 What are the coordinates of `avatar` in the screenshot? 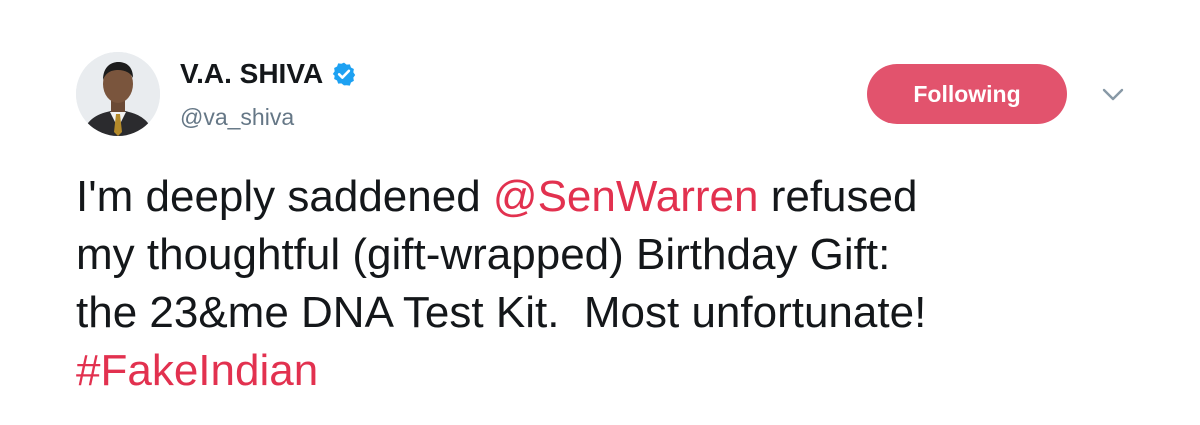 It's located at (118, 94).